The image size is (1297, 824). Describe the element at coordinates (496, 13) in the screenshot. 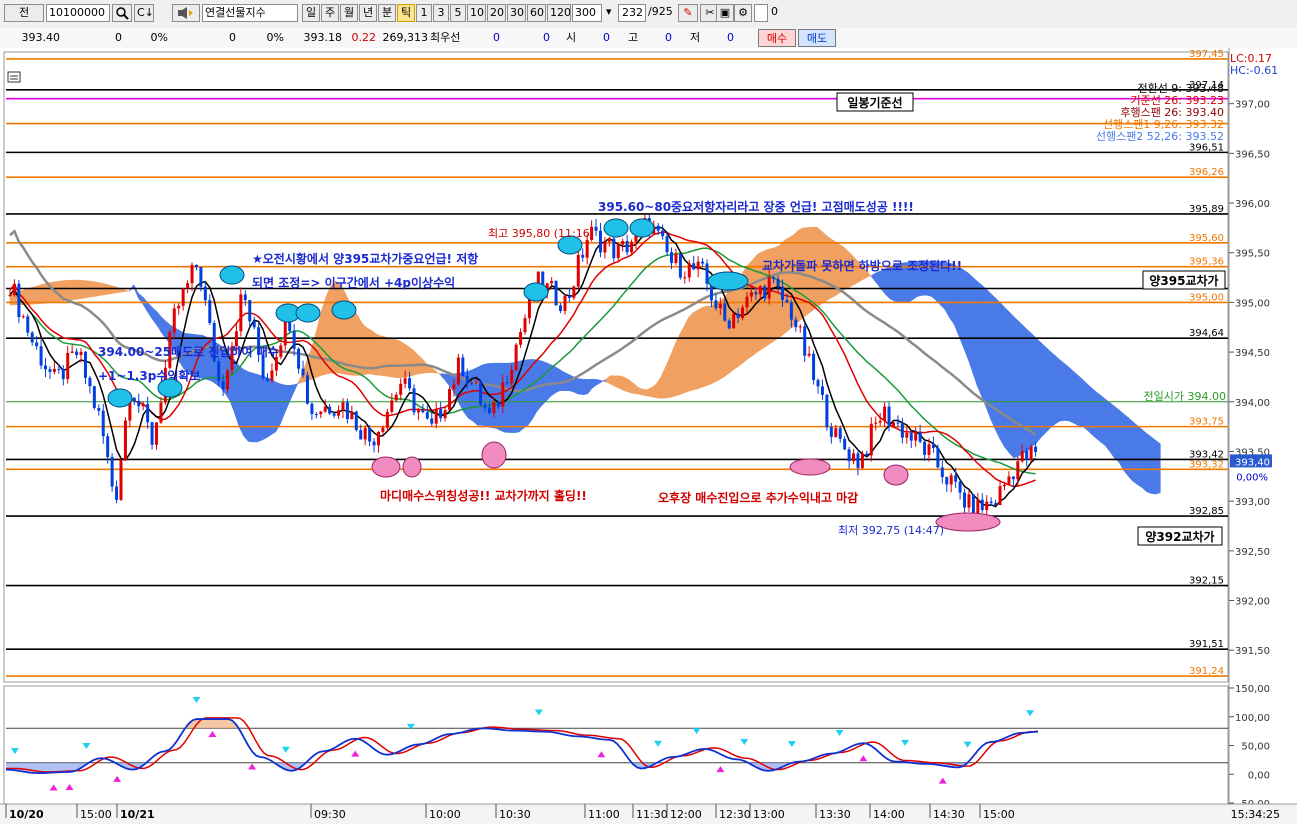

I see `interval-button-20: 20` at that location.